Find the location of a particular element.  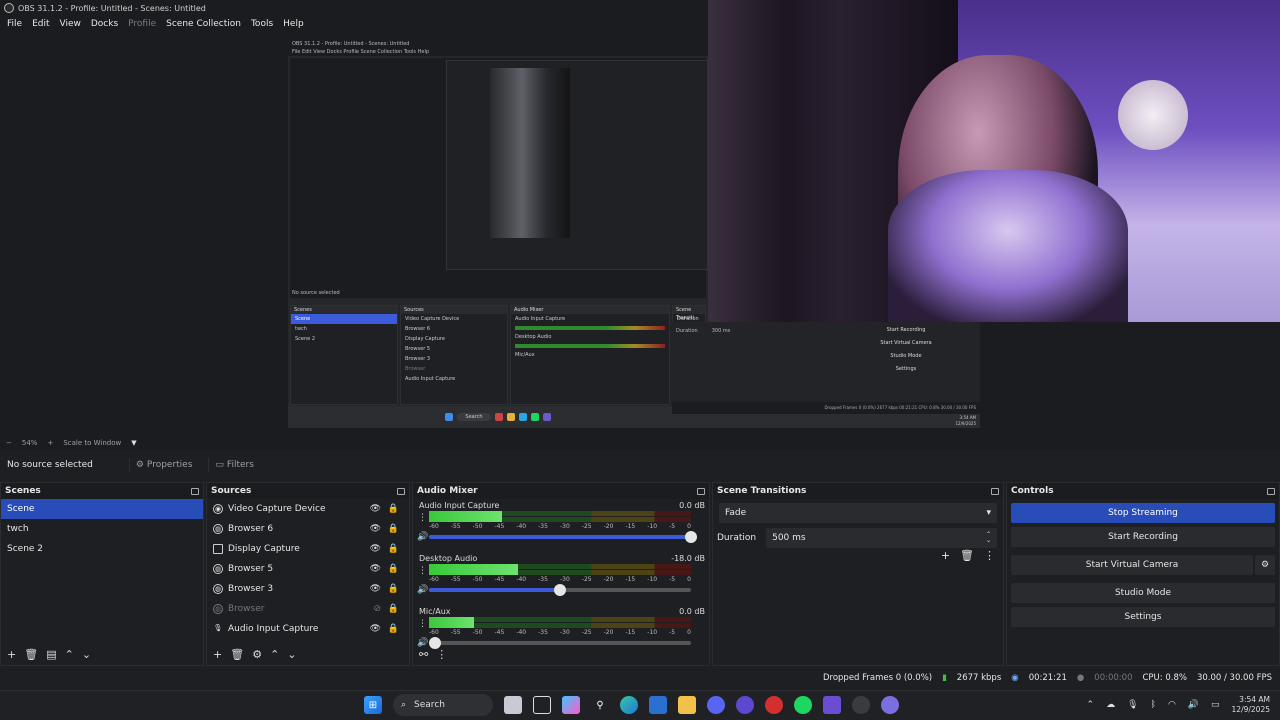

scene-filters-icon: ▤ is located at coordinates (51, 654).